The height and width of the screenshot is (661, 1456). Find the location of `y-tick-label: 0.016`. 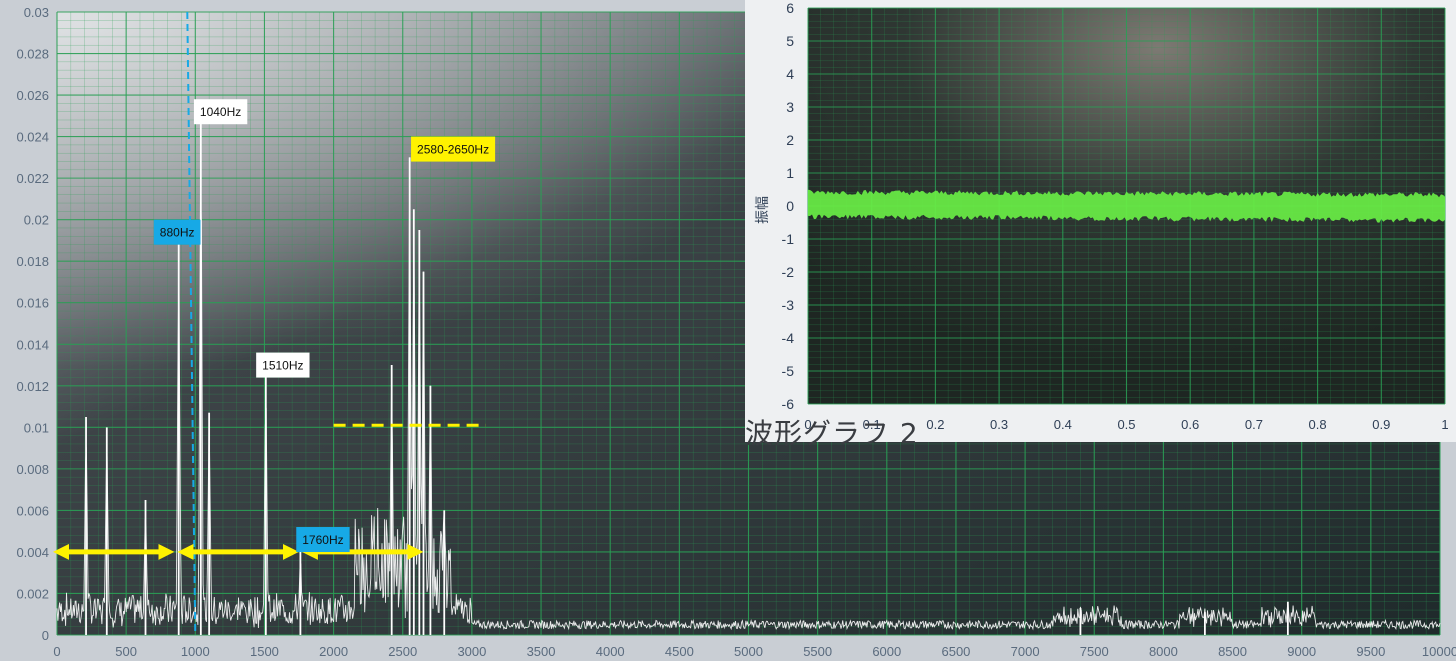

y-tick-label: 0.016 is located at coordinates (32, 303).